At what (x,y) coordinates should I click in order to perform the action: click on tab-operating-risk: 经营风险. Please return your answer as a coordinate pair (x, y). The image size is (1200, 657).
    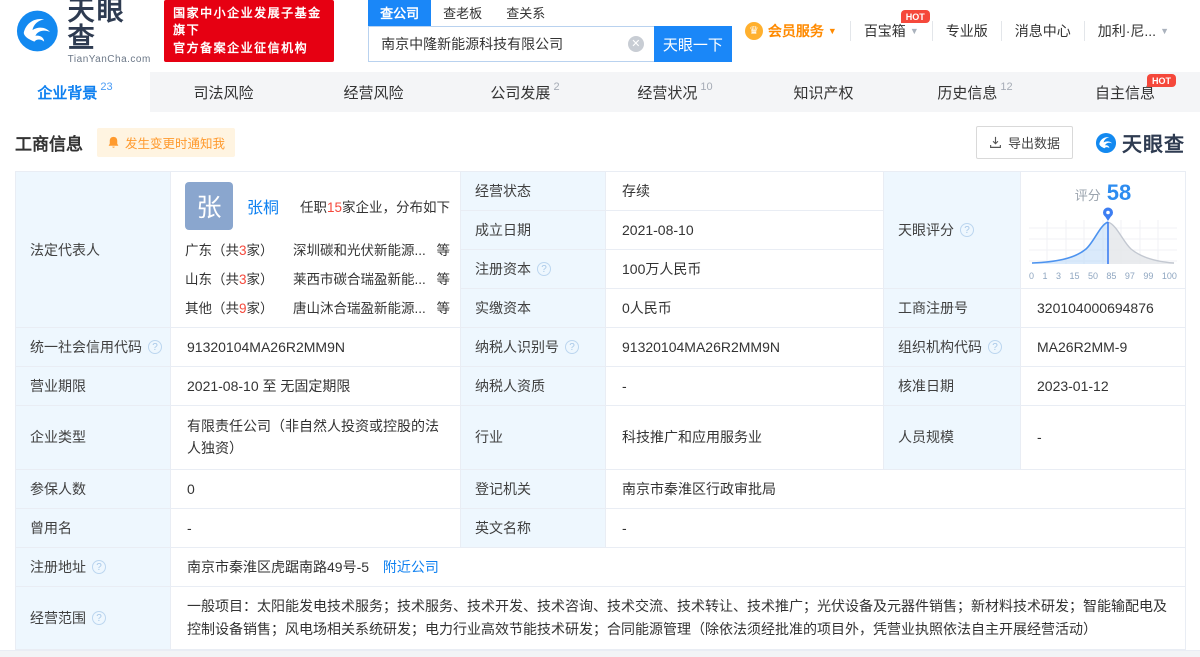
    Looking at the image, I should click on (375, 92).